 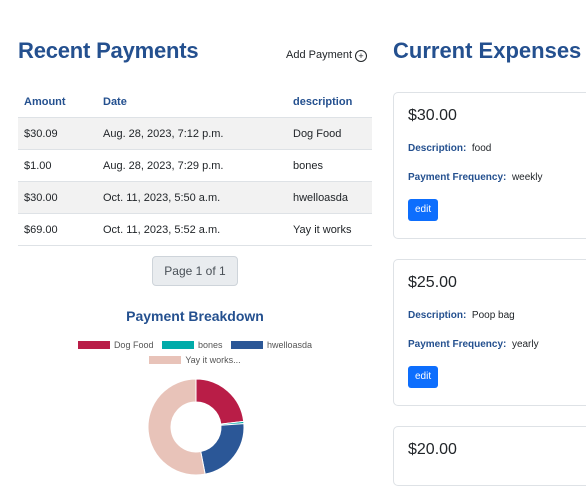 I want to click on legend-item: bones, so click(x=192, y=345).